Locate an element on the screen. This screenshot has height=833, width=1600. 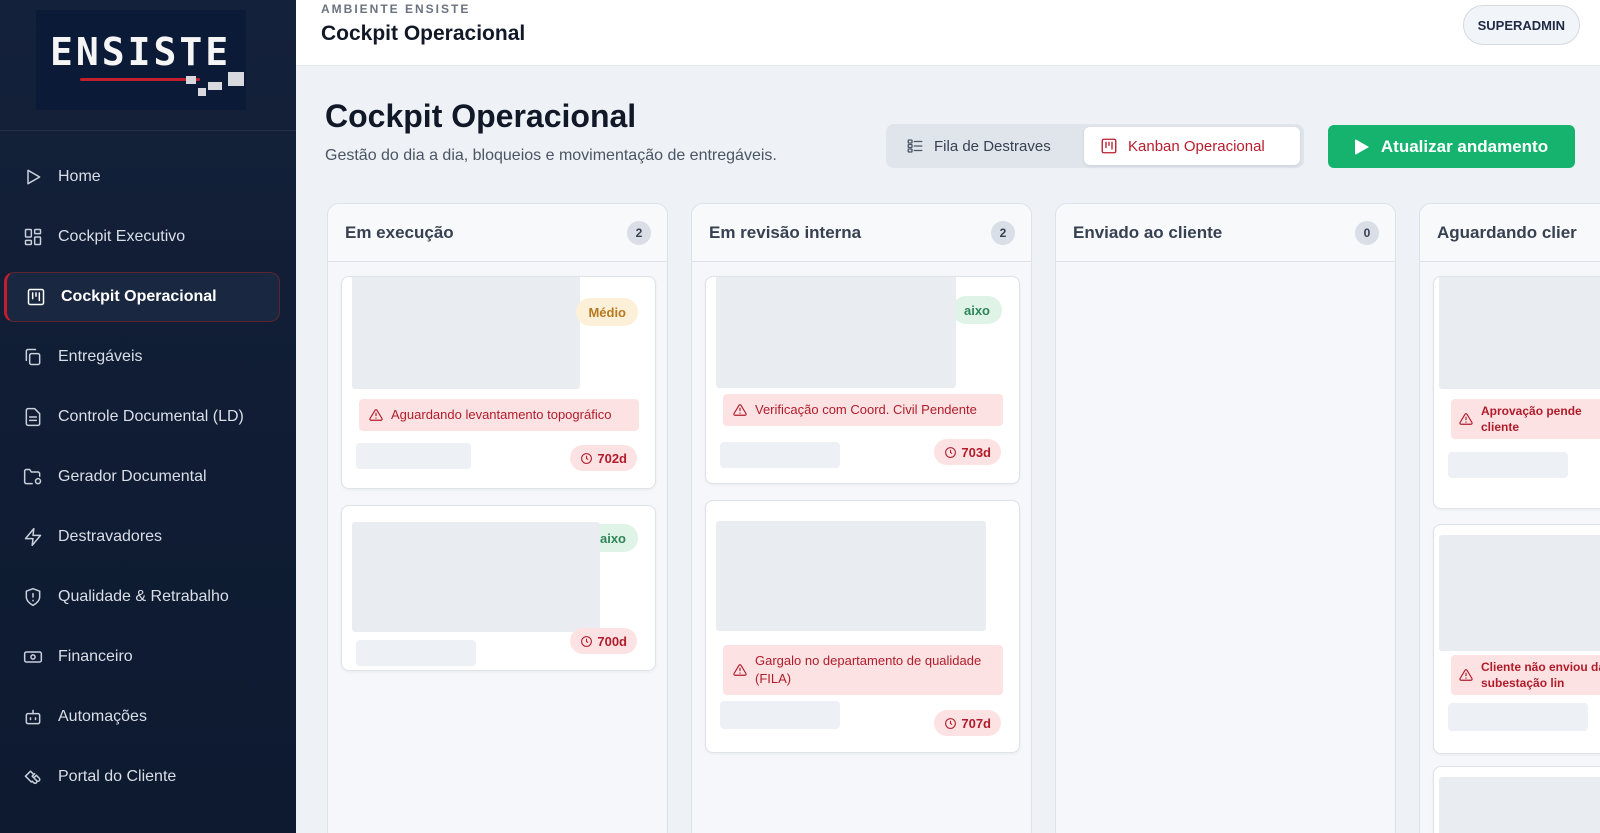
kanban-card: Cliente não enviou da subestação lin is located at coordinates (1516, 639).